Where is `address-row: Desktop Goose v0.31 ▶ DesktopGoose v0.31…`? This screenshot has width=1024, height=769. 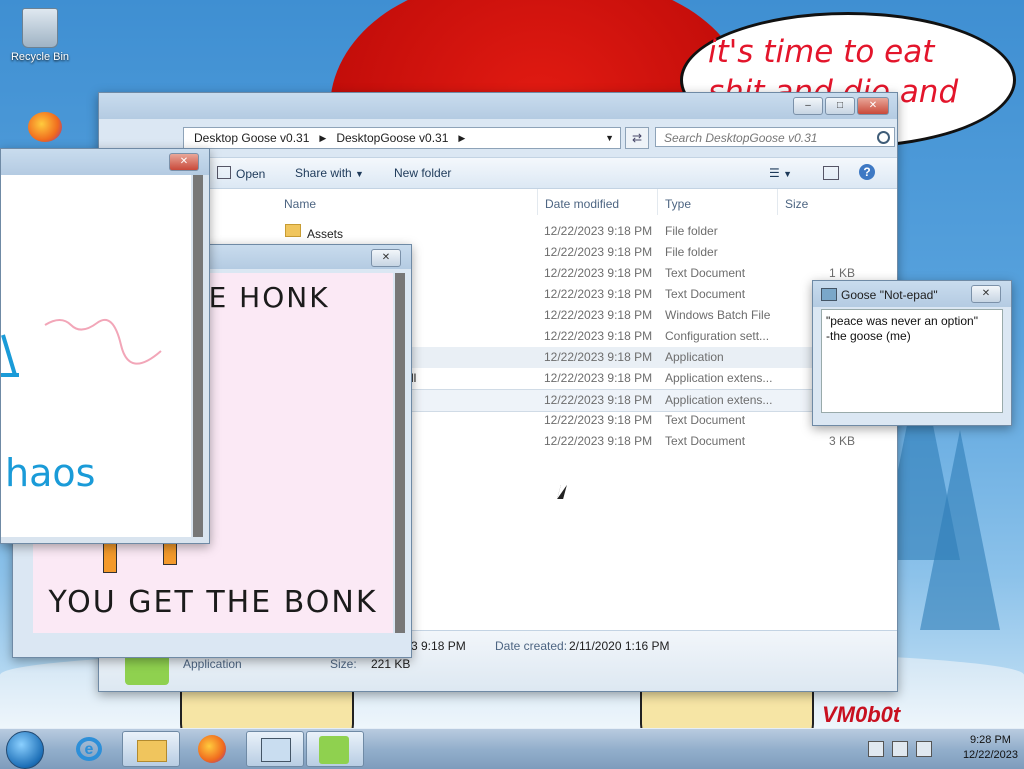
address-row: Desktop Goose v0.31 ▶ DesktopGoose v0.31… is located at coordinates (501, 137).